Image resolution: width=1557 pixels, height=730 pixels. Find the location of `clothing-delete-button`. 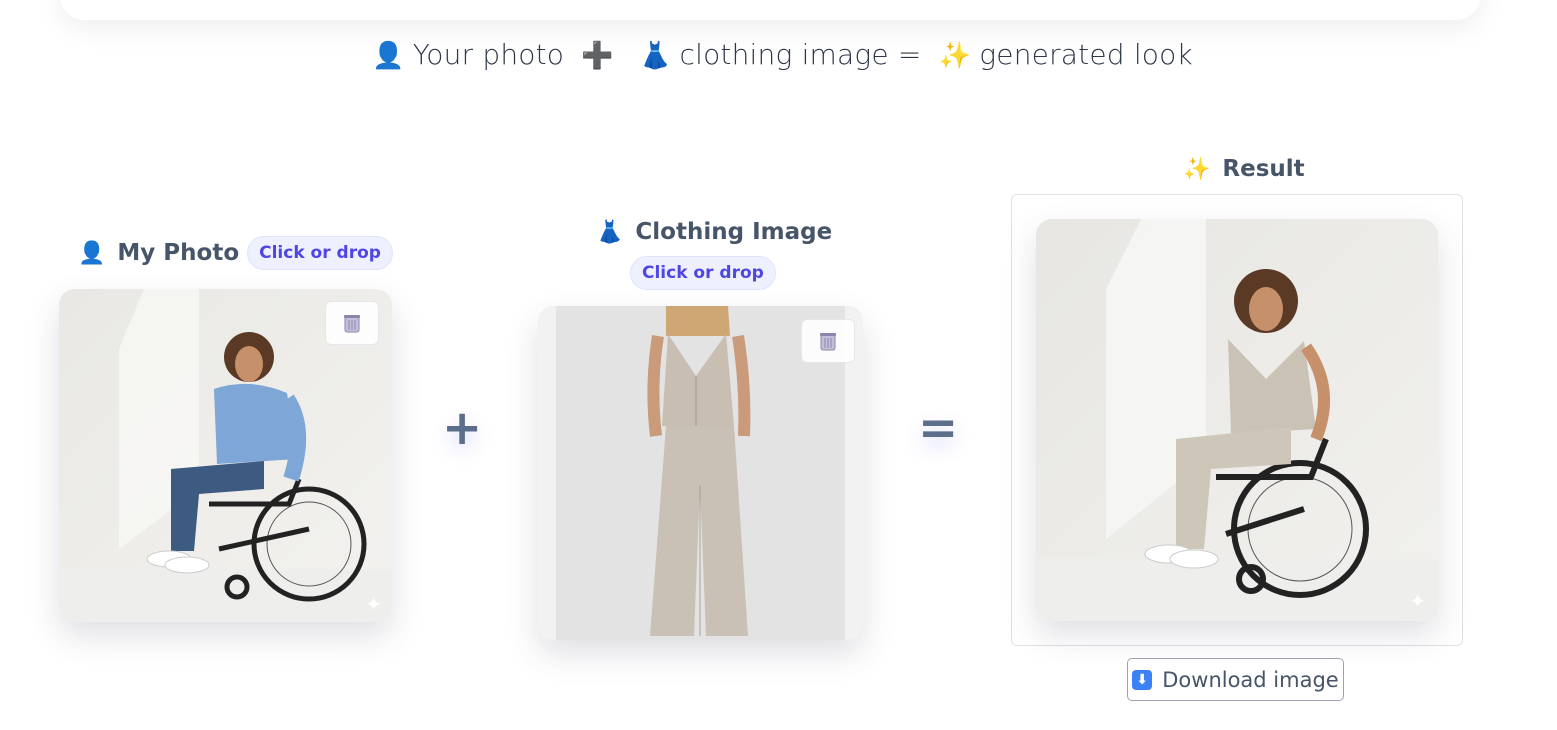

clothing-delete-button is located at coordinates (828, 341).